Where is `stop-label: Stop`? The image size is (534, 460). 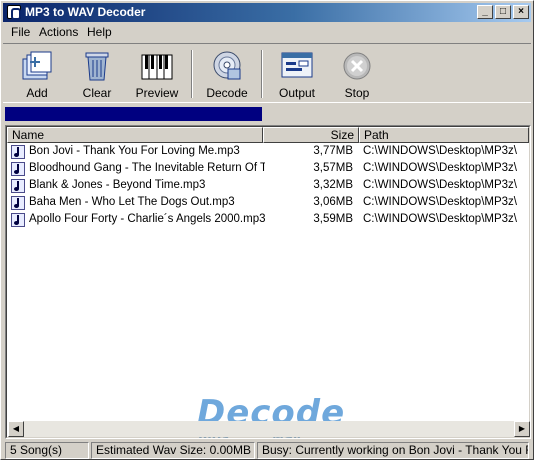
stop-label: Stop is located at coordinates (357, 93).